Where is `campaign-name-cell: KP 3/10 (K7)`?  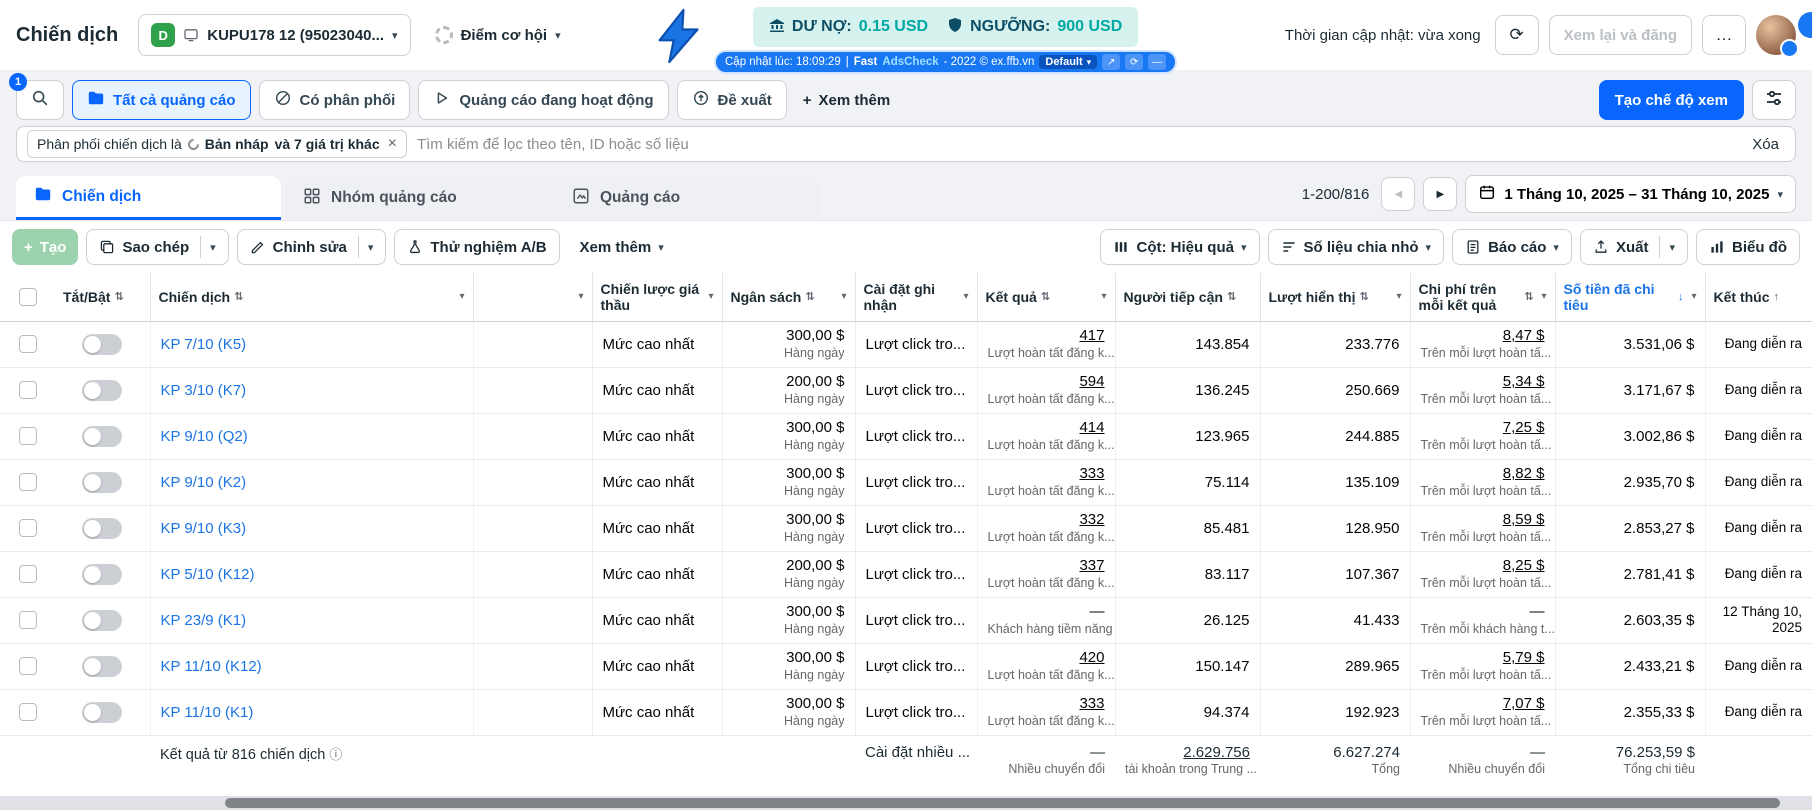
campaign-name-cell: KP 3/10 (K7) is located at coordinates (312, 390).